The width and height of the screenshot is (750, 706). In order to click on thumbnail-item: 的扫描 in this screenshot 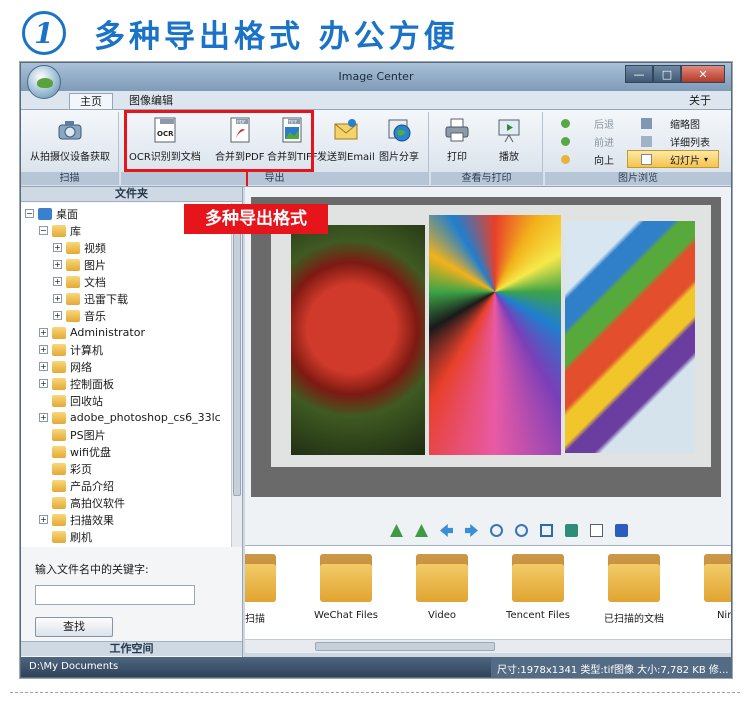, I will do `click(270, 589)`.